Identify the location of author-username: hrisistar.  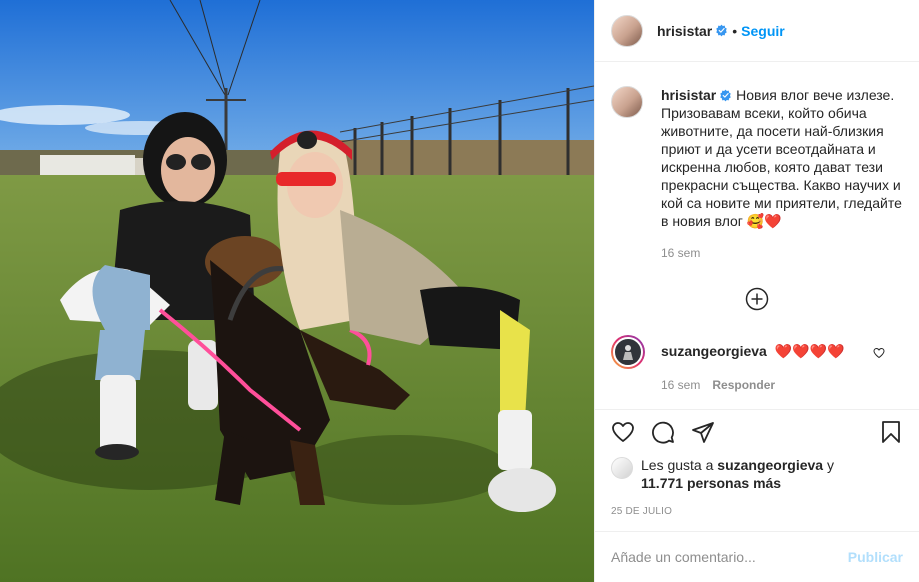
(684, 31).